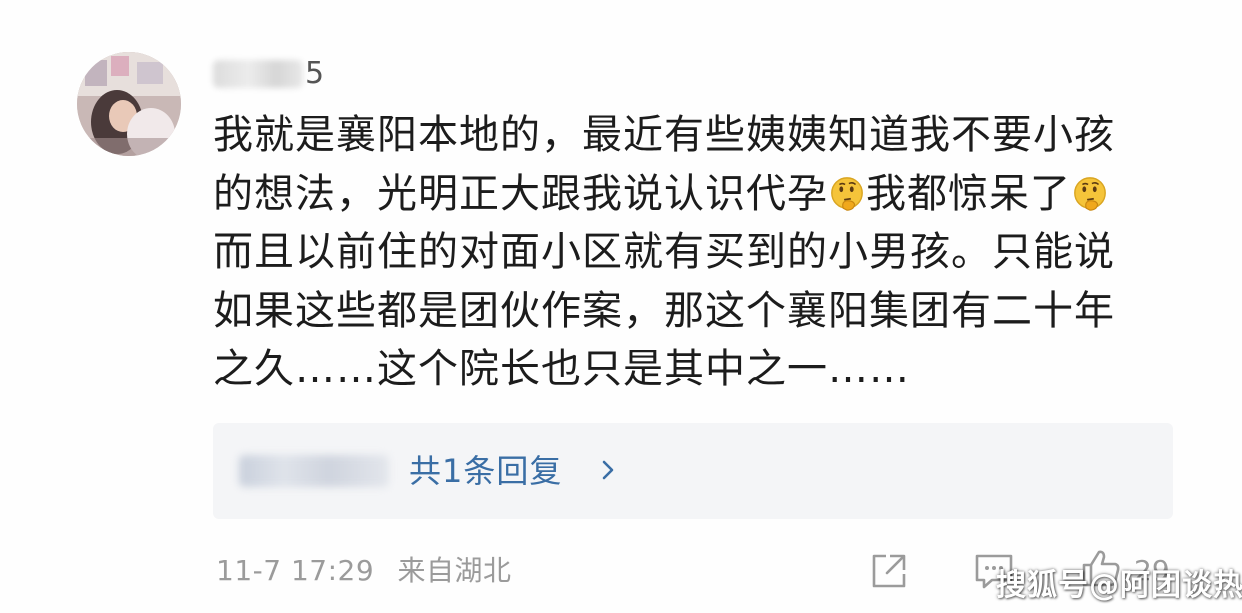 This screenshot has width=1242, height=613. I want to click on replies-preview: 共1条回复, so click(693, 471).